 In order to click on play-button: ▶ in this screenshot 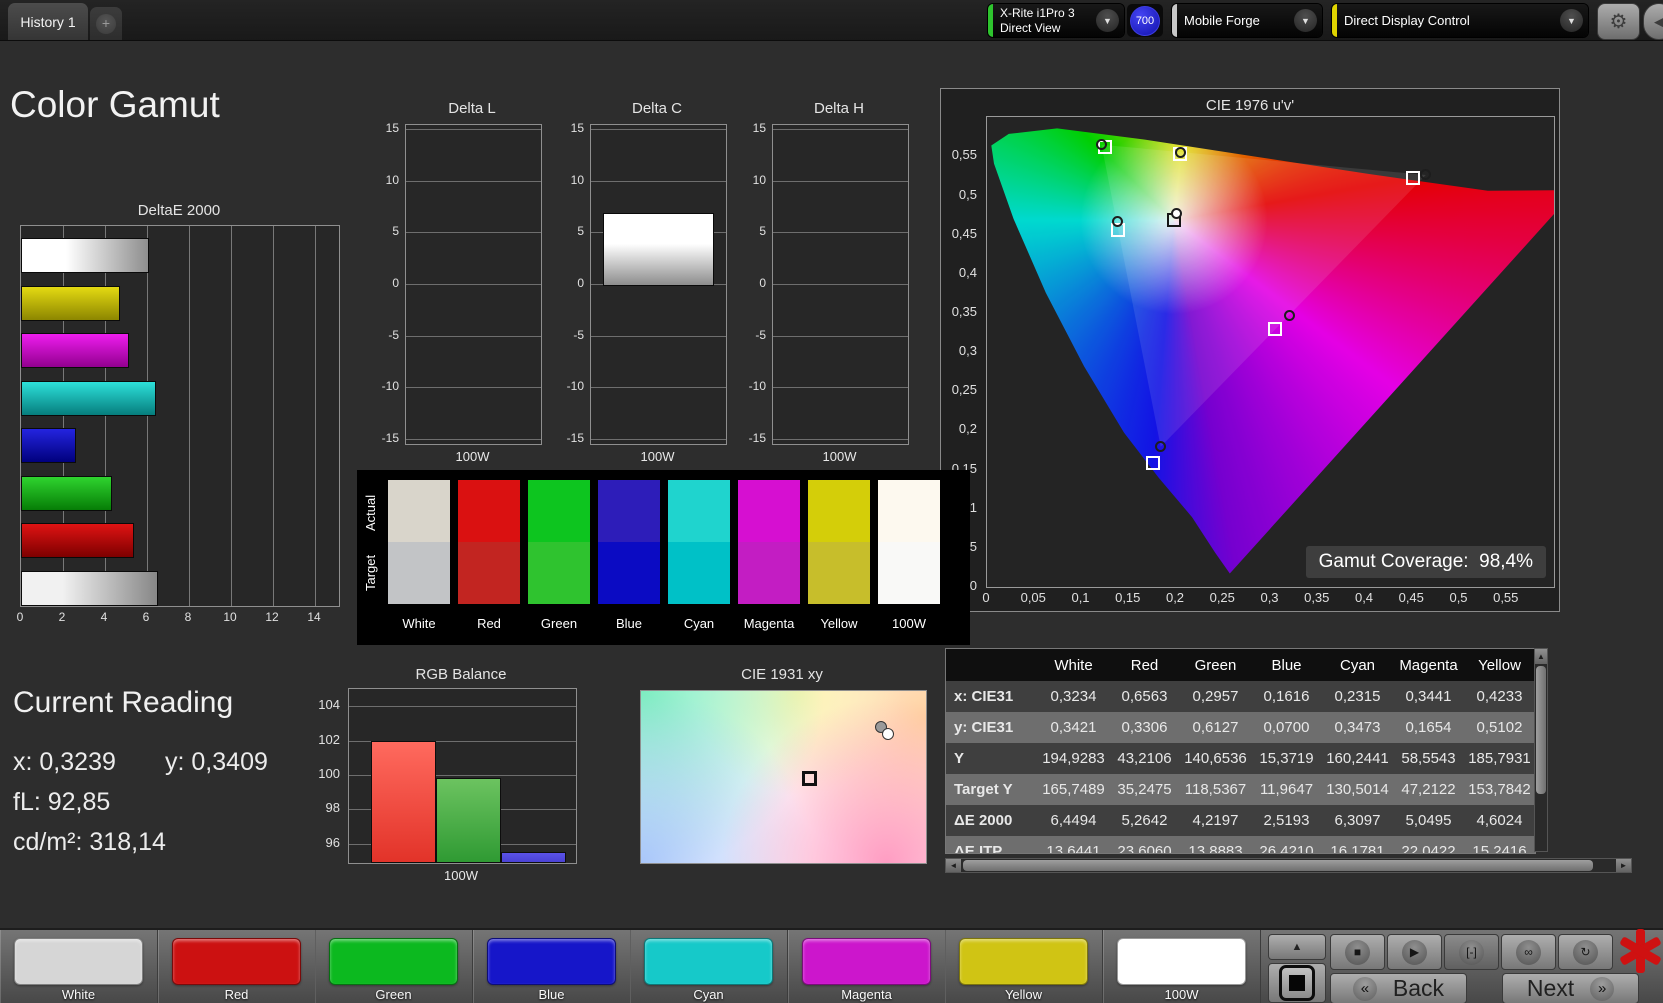, I will do `click(1414, 952)`.